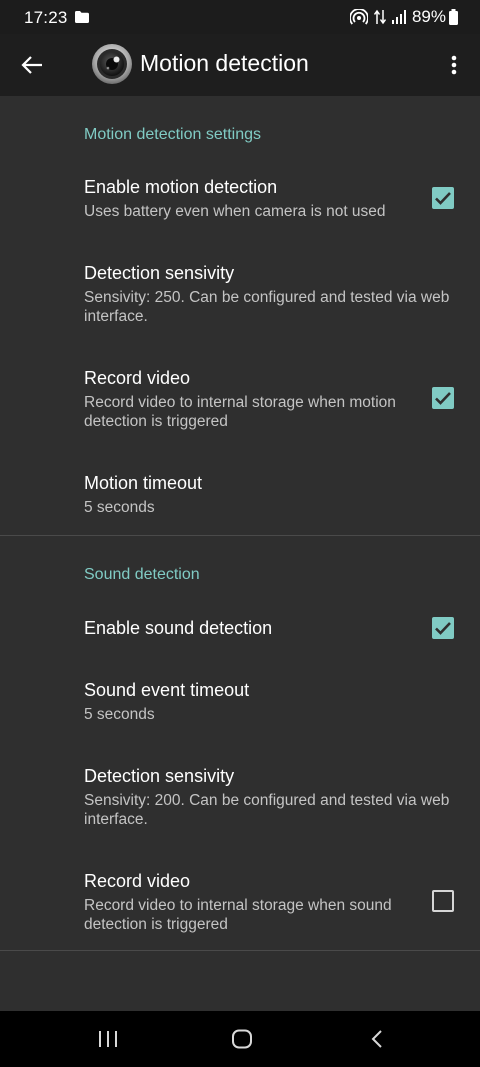  Describe the element at coordinates (172, 134) in the screenshot. I see `section-header-motion: Motion detection settings` at that location.